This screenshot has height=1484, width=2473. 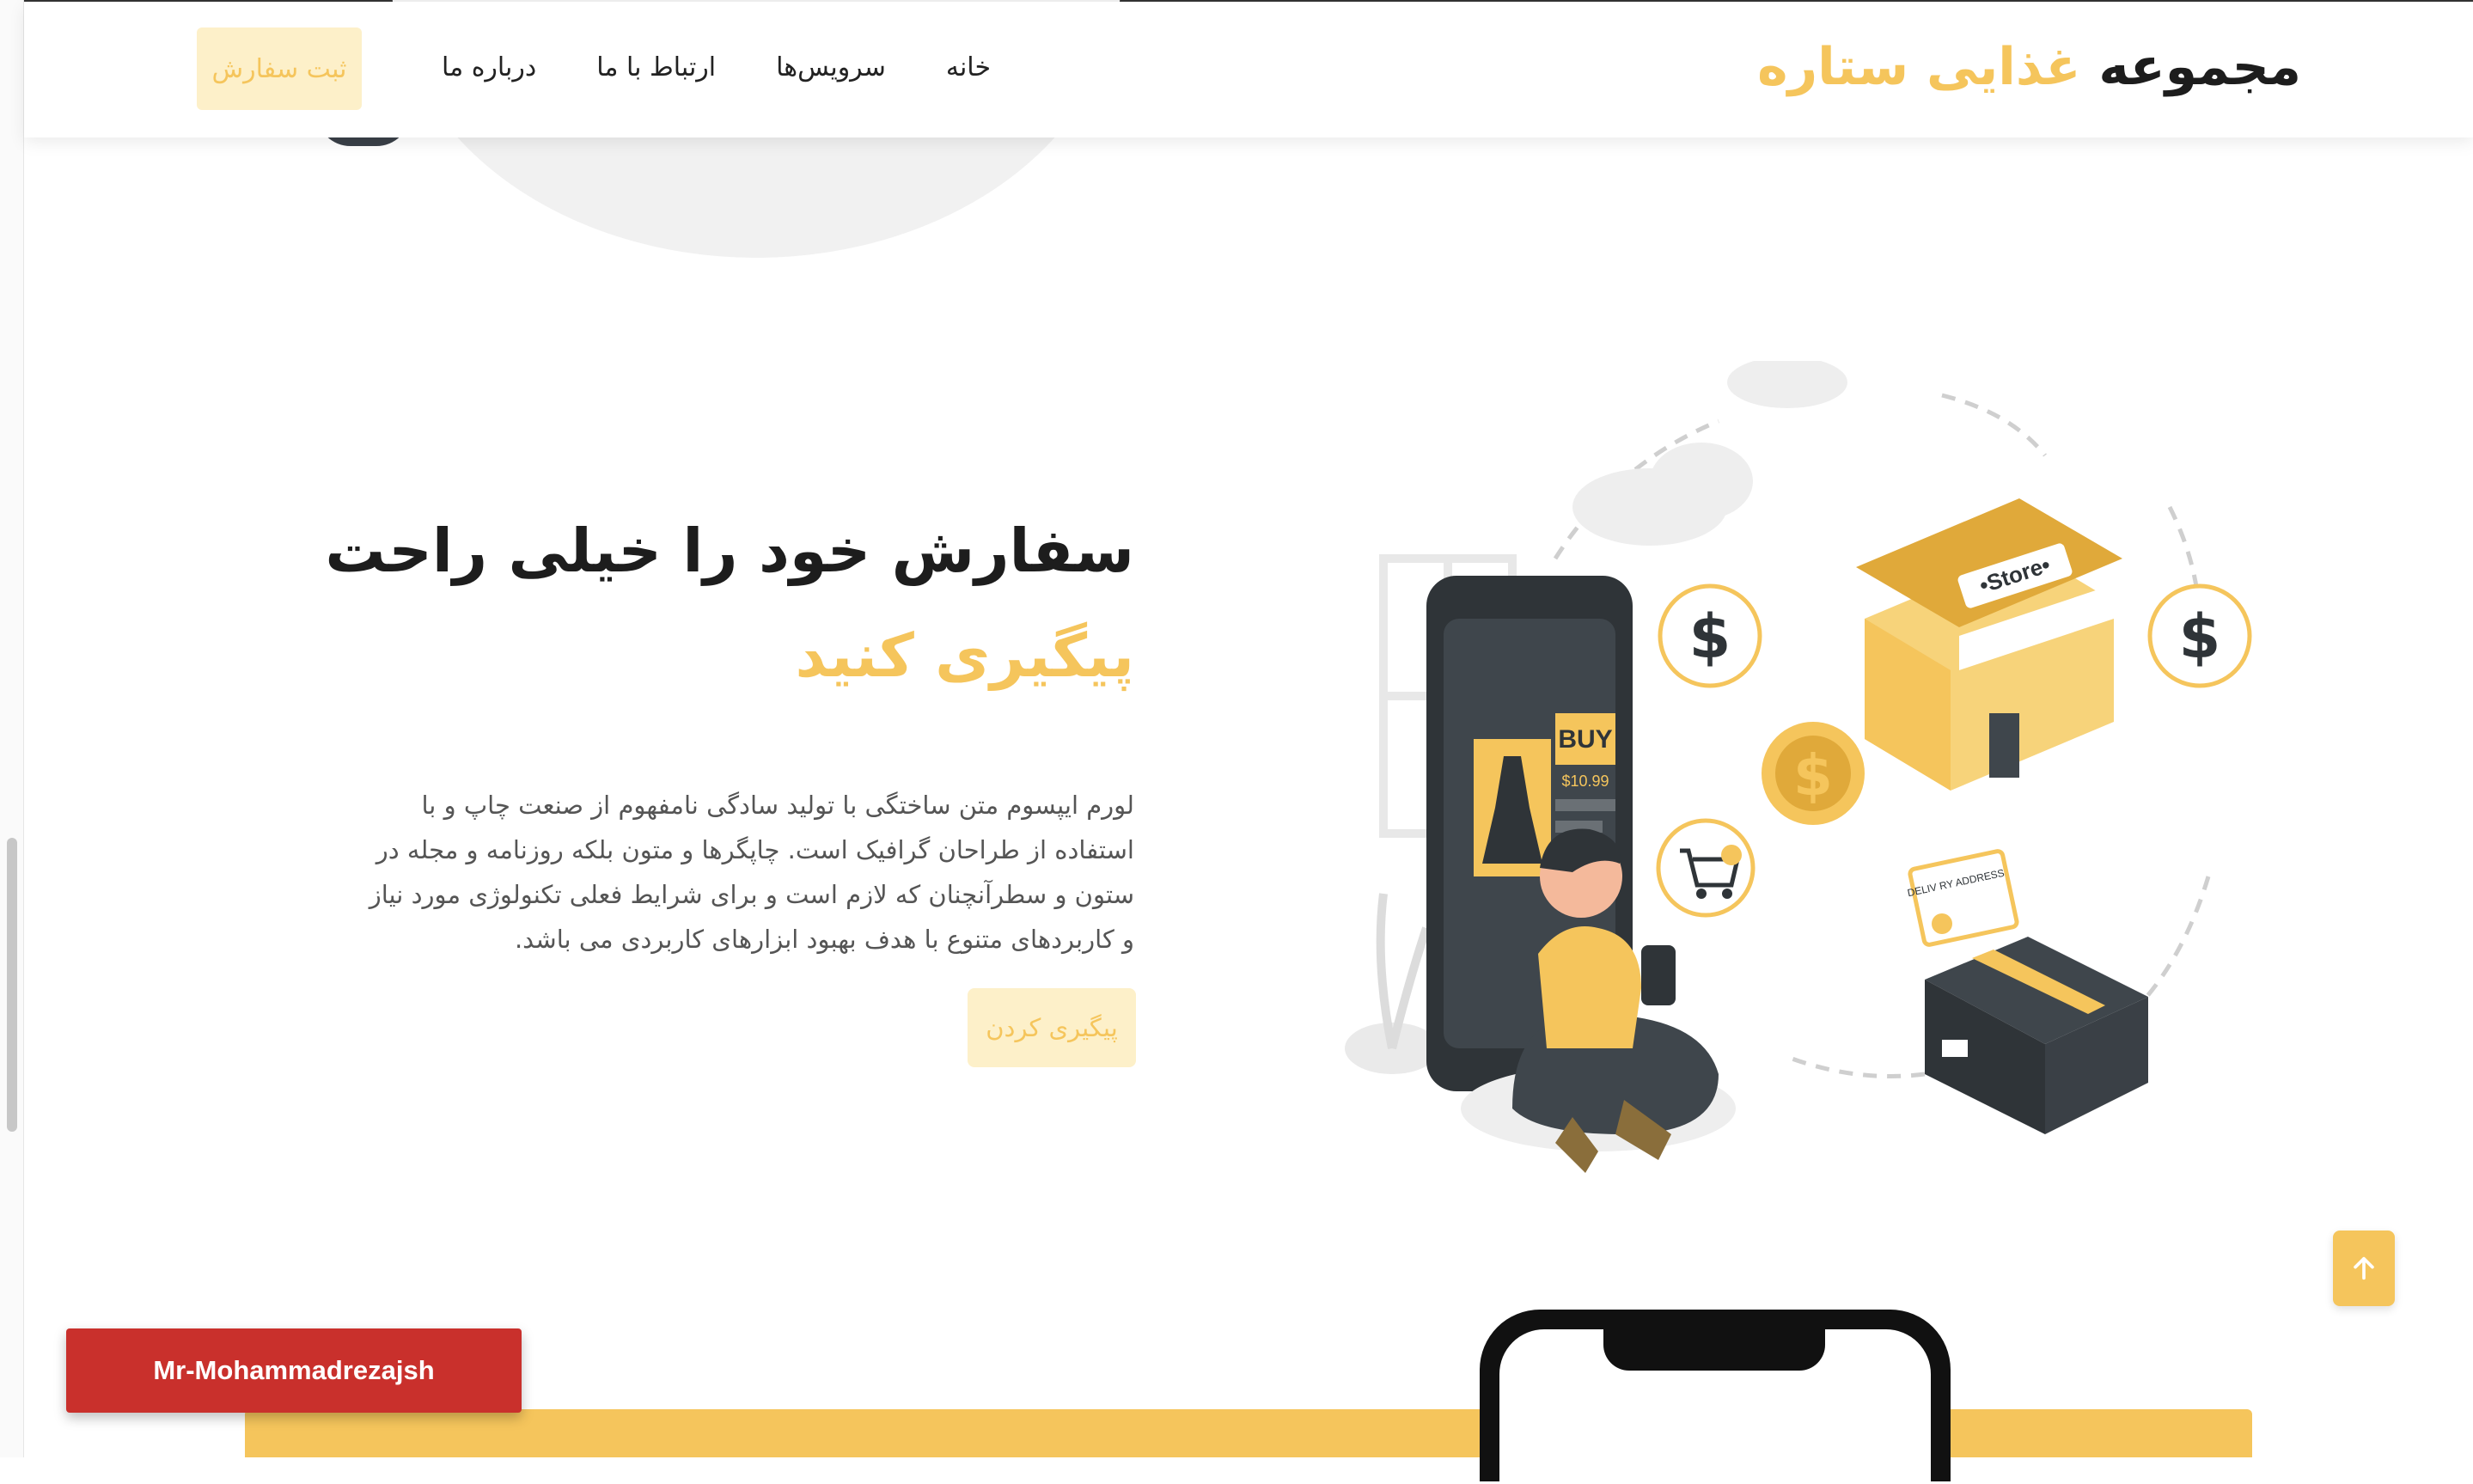 I want to click on page-scrollbar-track, so click(x=12, y=729).